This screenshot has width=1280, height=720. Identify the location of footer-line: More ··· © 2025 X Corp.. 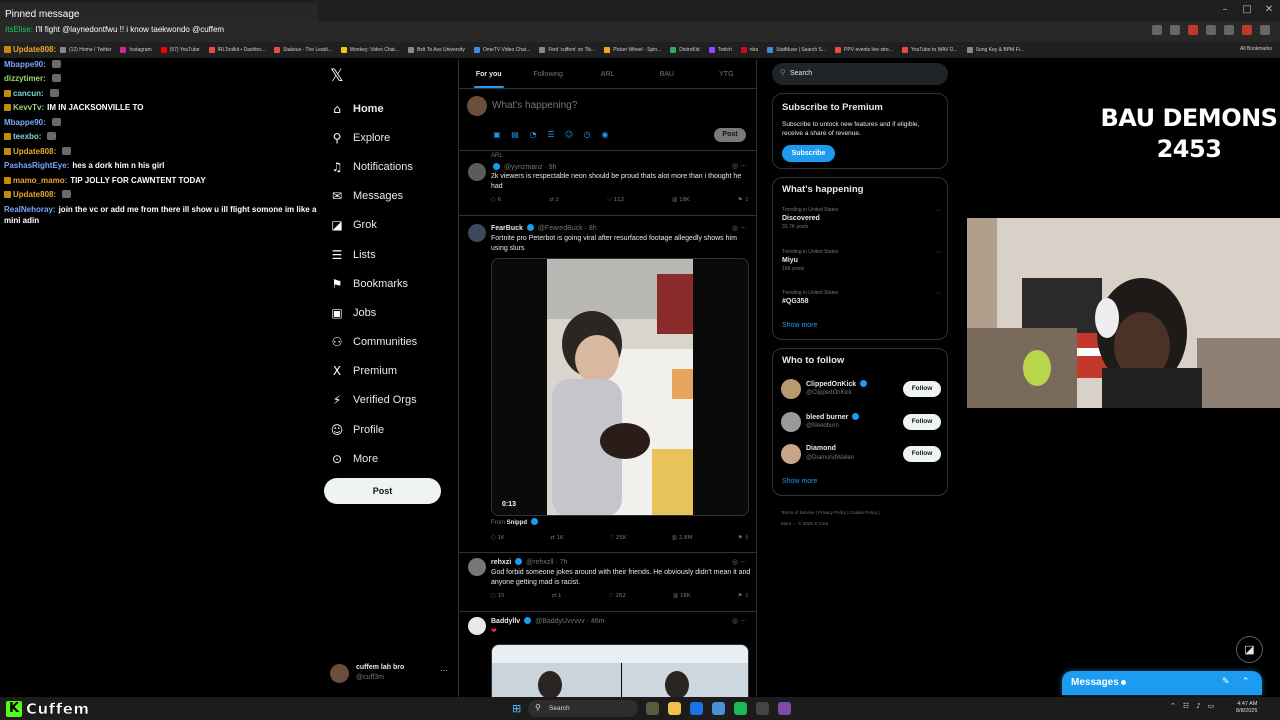
(861, 523).